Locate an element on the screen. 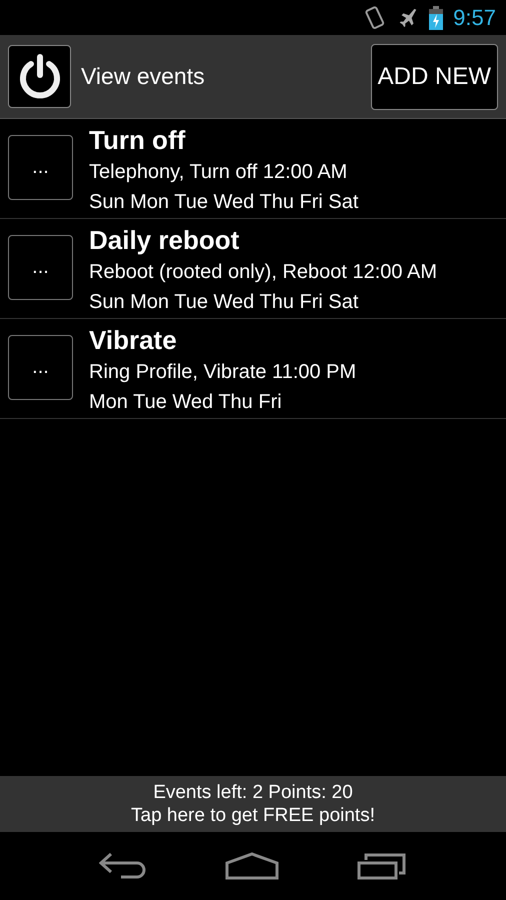 The height and width of the screenshot is (900, 506). clock-time: 9:57 is located at coordinates (474, 17).